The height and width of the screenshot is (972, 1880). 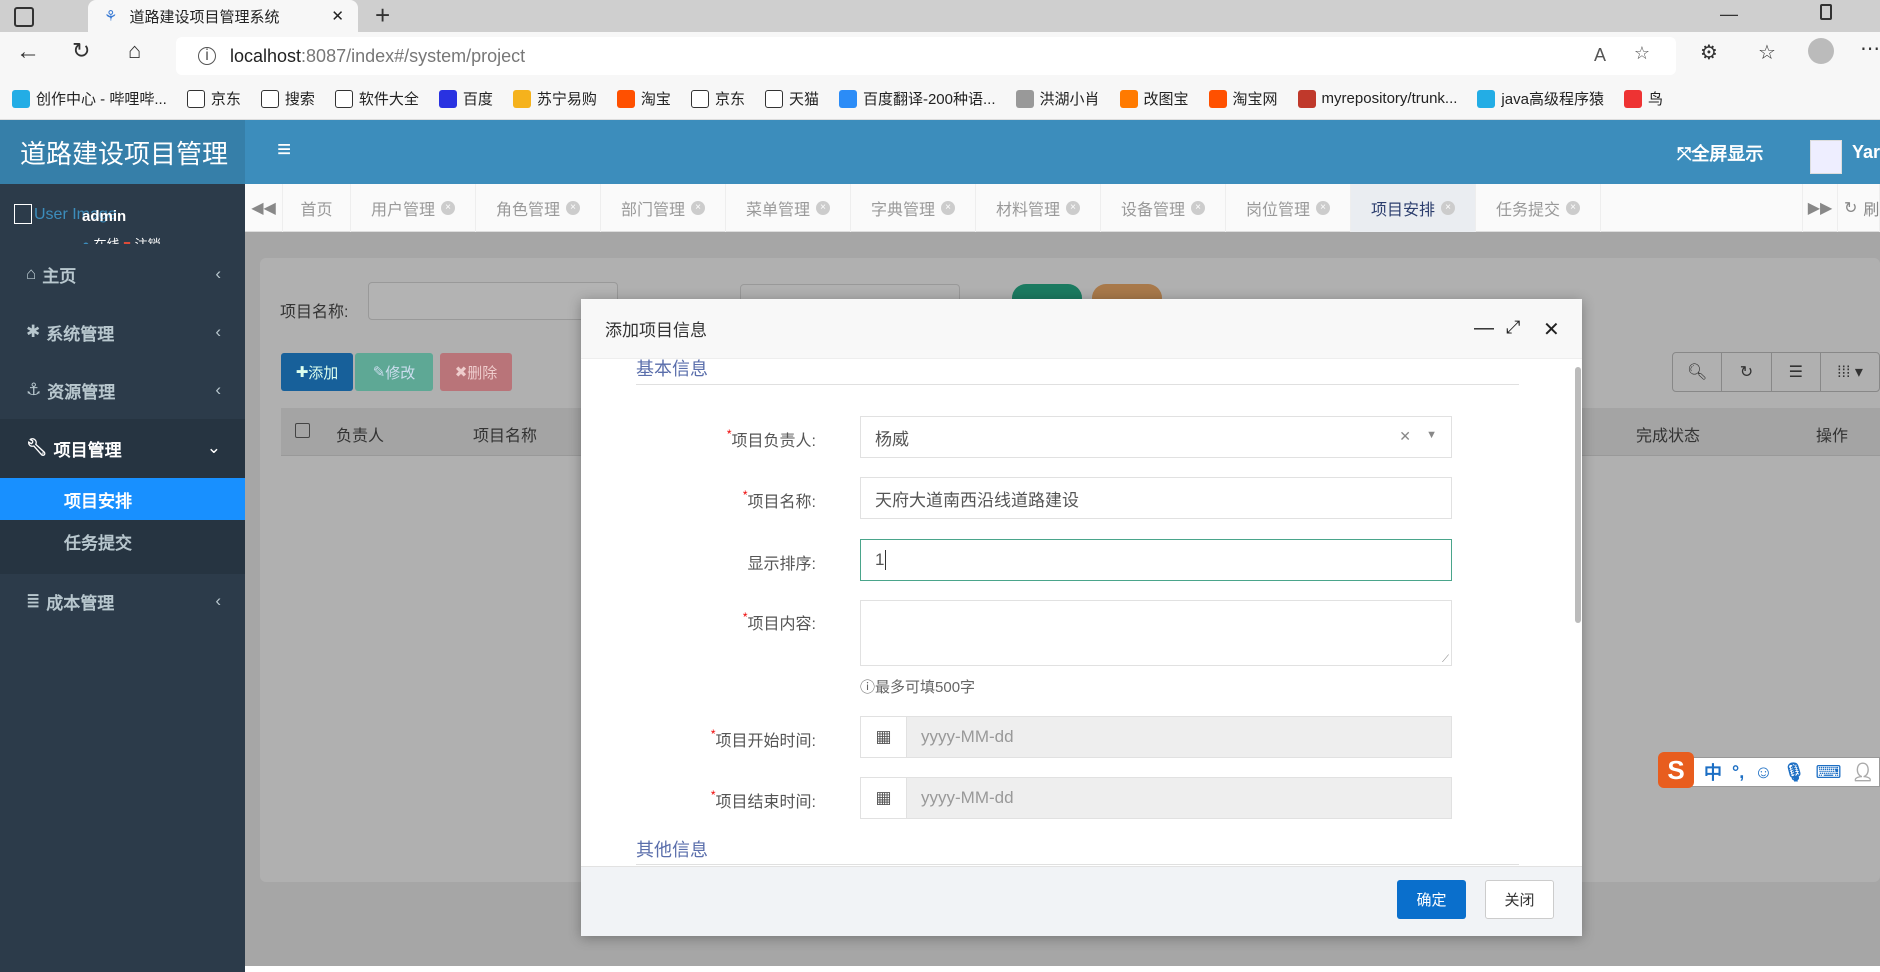 What do you see at coordinates (1866, 152) in the screenshot?
I see `user-name-short: Yar` at bounding box center [1866, 152].